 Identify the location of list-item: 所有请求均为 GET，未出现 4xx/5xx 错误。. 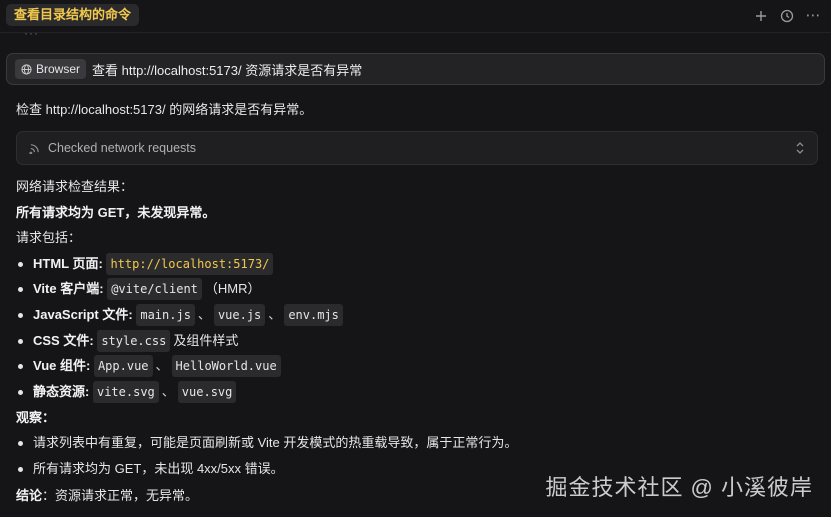
(150, 469).